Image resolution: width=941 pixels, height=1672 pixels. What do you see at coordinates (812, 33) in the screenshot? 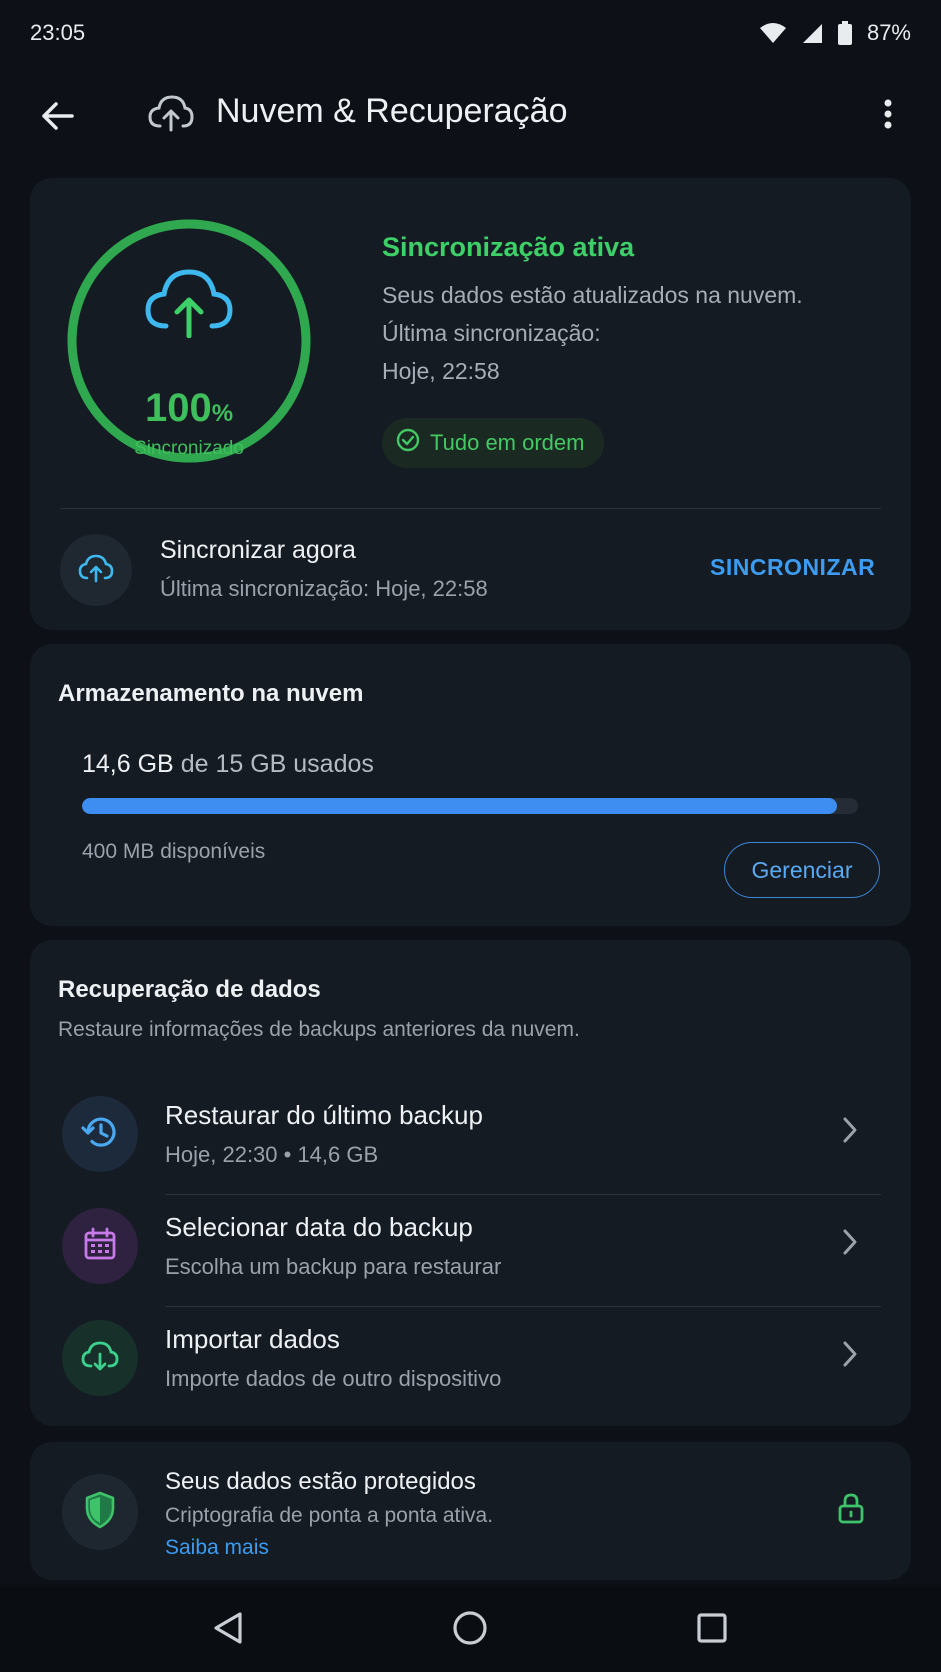
I see `signal-icon` at bounding box center [812, 33].